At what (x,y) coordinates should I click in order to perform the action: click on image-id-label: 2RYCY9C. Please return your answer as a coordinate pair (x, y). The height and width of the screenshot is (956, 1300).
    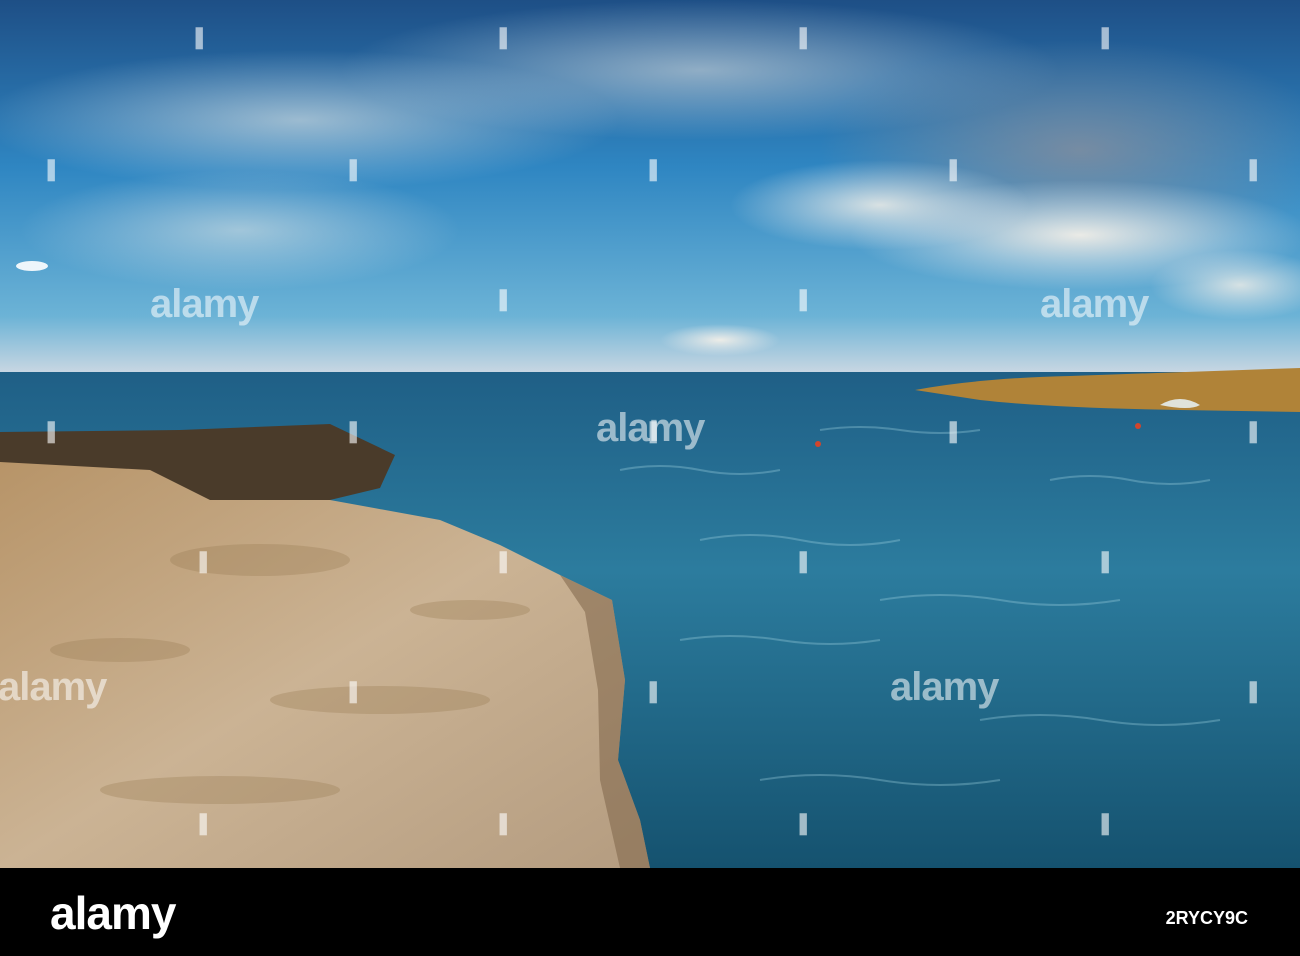
    Looking at the image, I should click on (1206, 918).